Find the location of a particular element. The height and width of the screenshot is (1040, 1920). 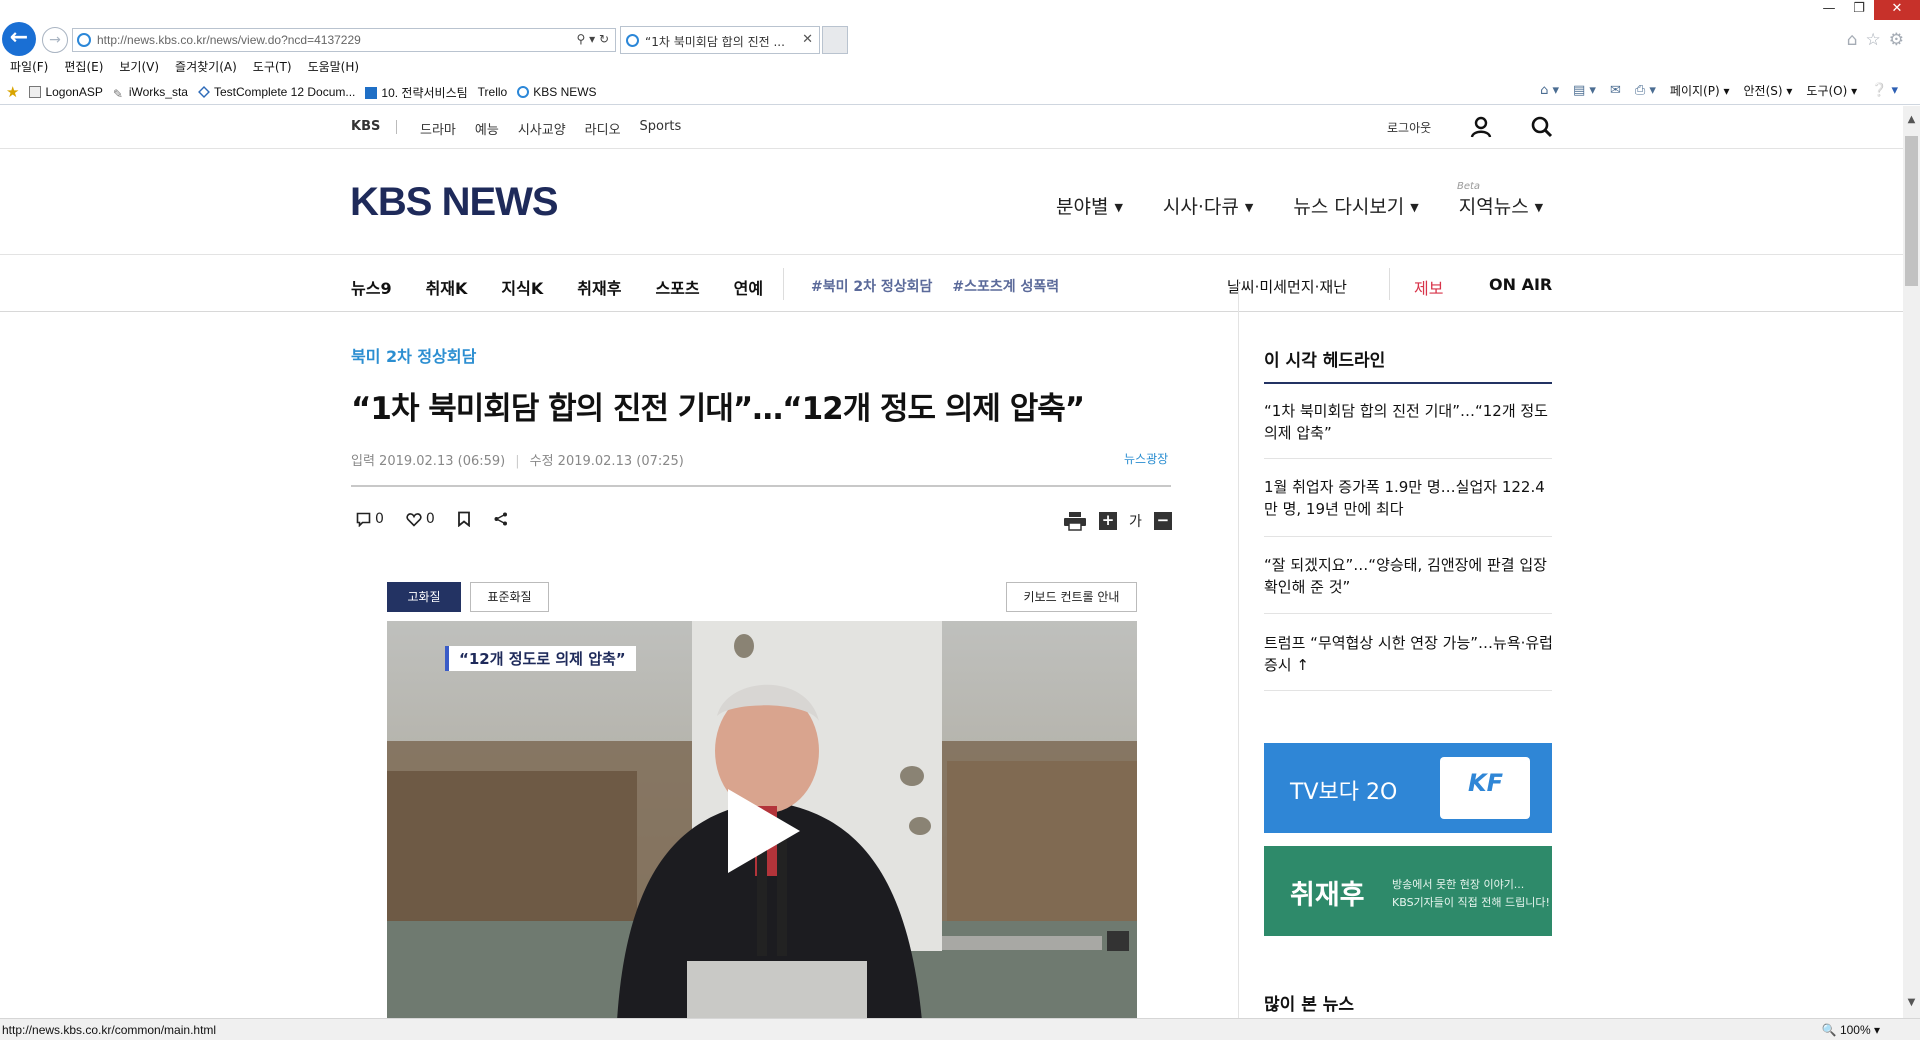

menu-file: 파일(F) is located at coordinates (29, 66).